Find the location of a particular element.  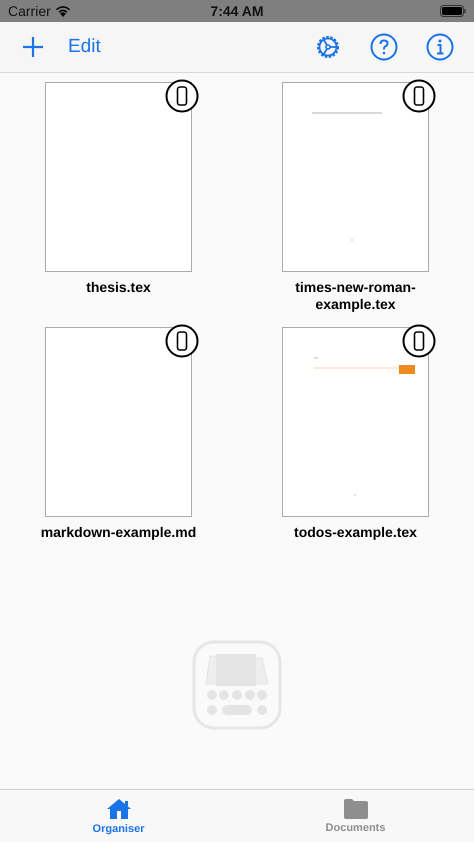

help-icon is located at coordinates (384, 47).